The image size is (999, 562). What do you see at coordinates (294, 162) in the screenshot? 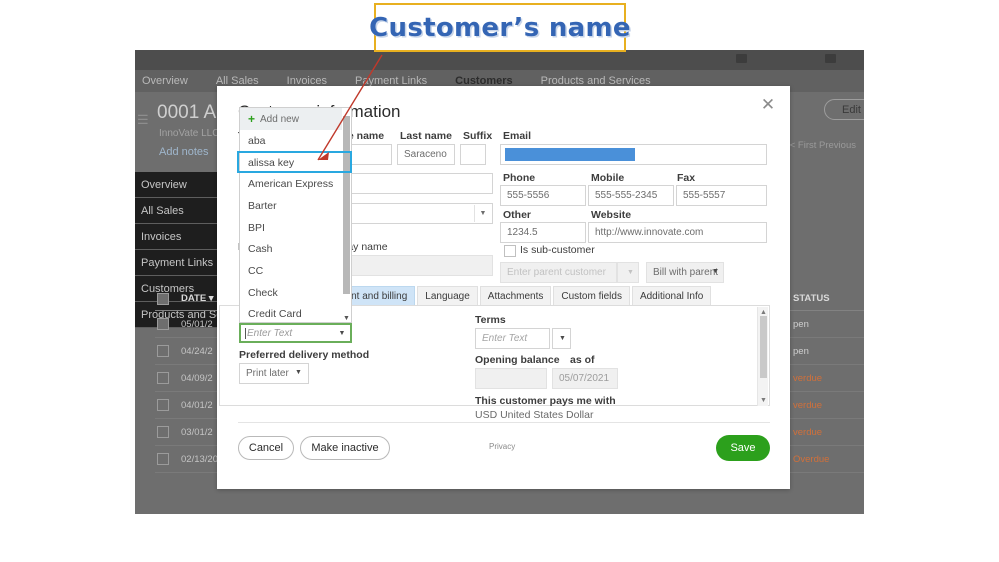
I see `selected-item-highlight` at bounding box center [294, 162].